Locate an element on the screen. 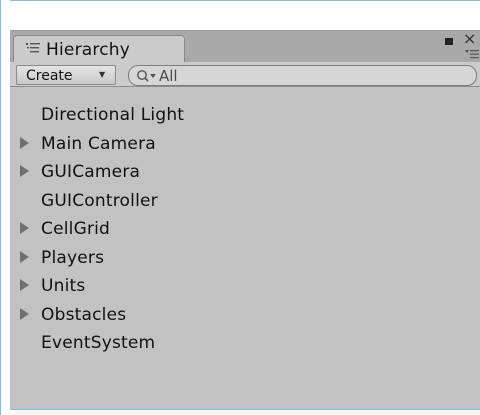 The height and width of the screenshot is (415, 480). tab-strip: Hierarchy × is located at coordinates (245, 47).